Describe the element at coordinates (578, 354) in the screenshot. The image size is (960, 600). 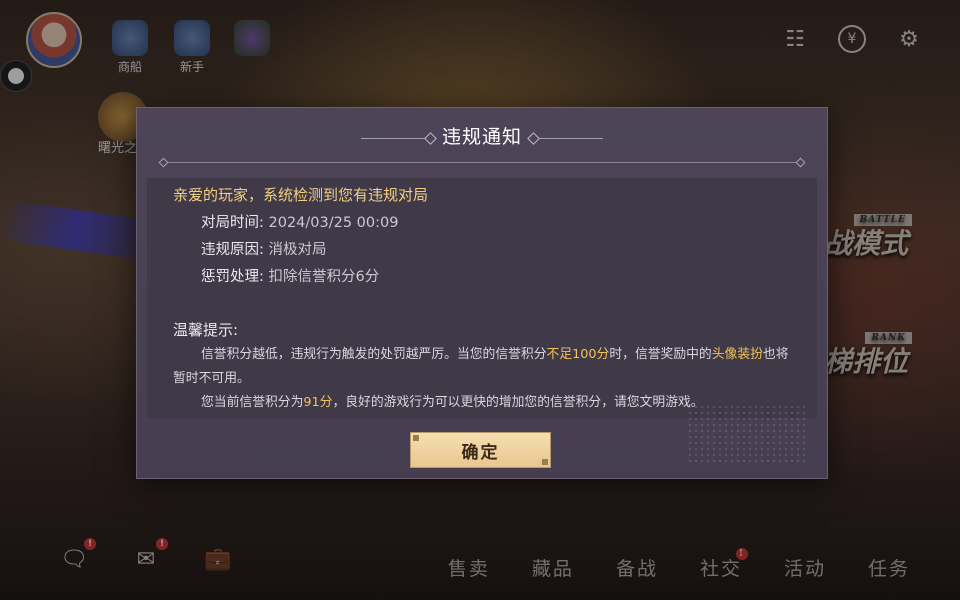
I see `tip1-threshold: 不足100分` at that location.